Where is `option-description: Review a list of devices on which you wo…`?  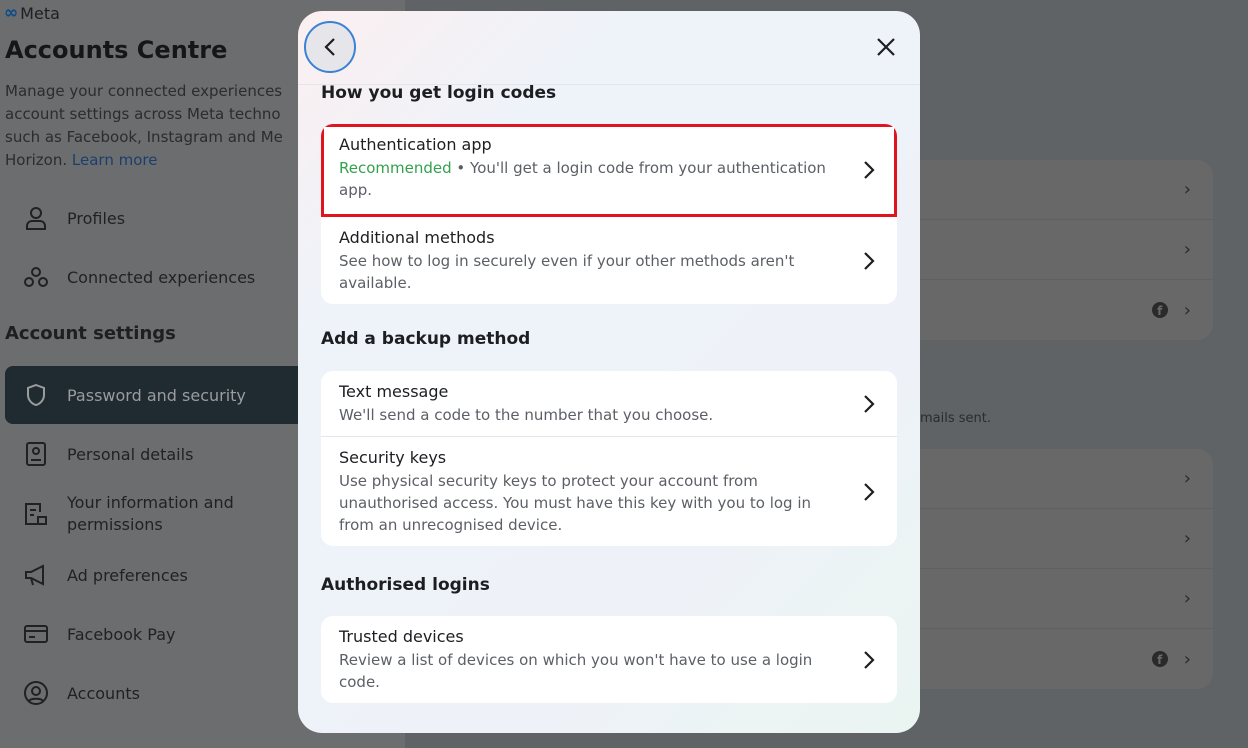 option-description: Review a list of devices on which you wo… is located at coordinates (576, 671).